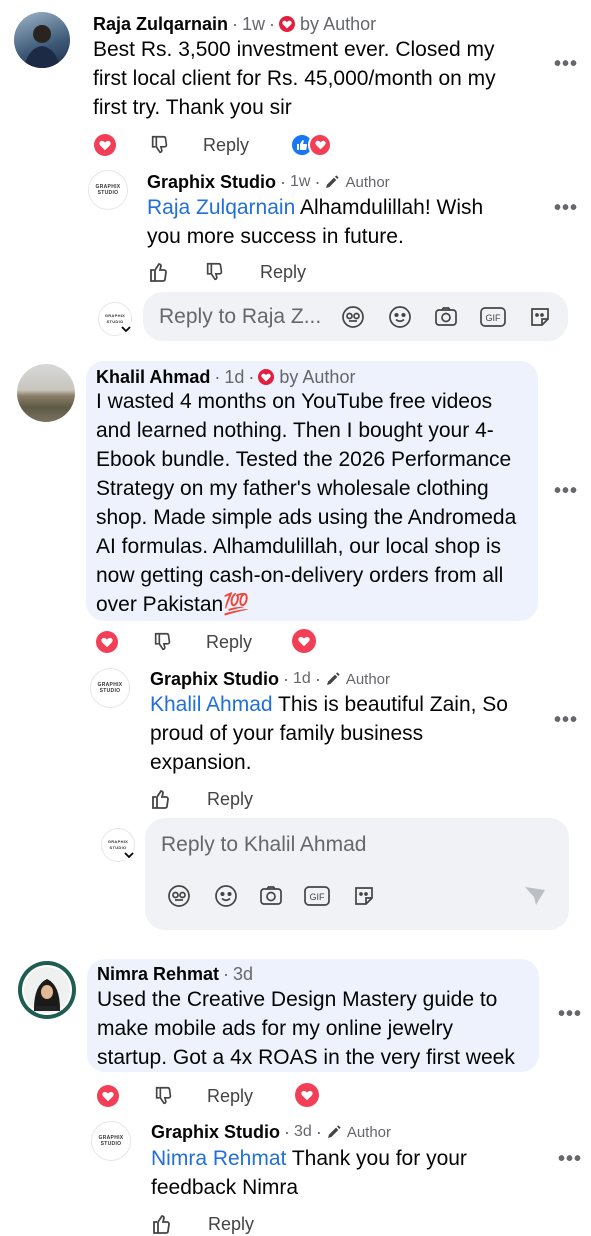 The width and height of the screenshot is (591, 1236). What do you see at coordinates (535, 898) in the screenshot?
I see `send-icon` at bounding box center [535, 898].